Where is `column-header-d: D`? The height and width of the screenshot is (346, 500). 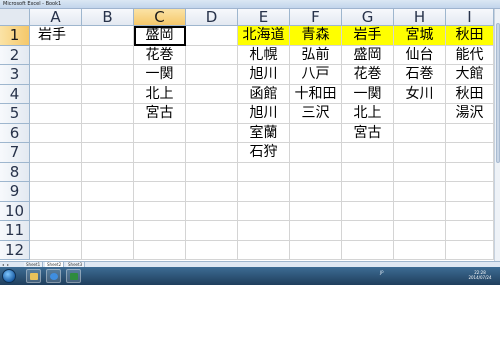
column-header-d: D is located at coordinates (212, 17).